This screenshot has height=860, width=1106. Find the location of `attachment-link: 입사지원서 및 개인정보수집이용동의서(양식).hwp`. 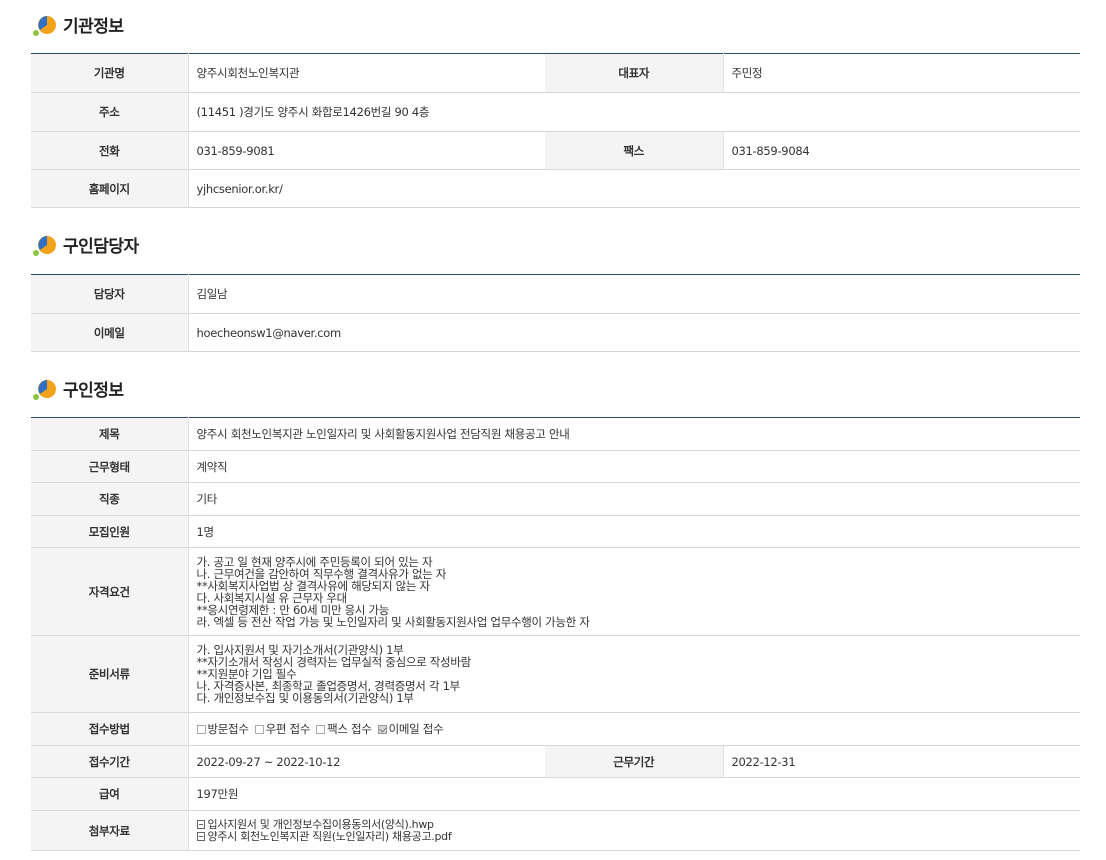

attachment-link: 입사지원서 및 개인정보수집이용동의서(양식).hwp is located at coordinates (634, 824).